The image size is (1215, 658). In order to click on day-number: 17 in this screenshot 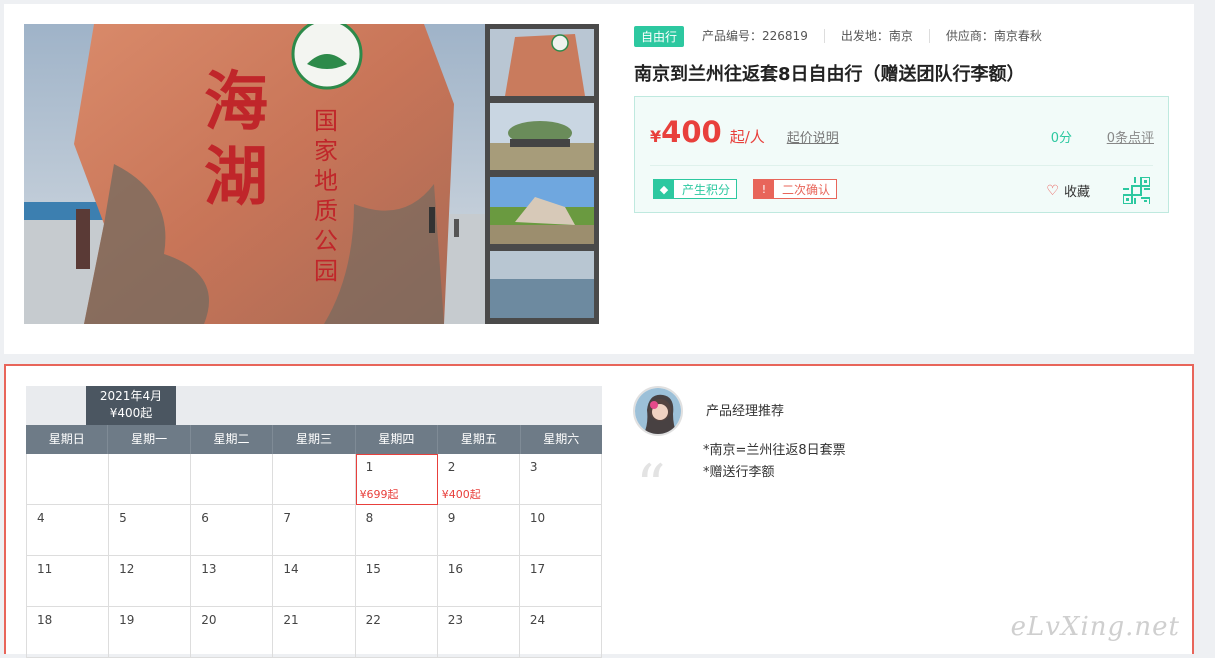, I will do `click(537, 569)`.